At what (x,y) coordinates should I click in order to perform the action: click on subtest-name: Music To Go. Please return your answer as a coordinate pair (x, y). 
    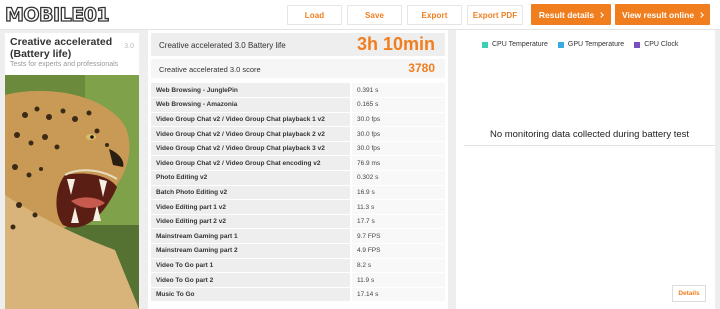
    Looking at the image, I should click on (251, 295).